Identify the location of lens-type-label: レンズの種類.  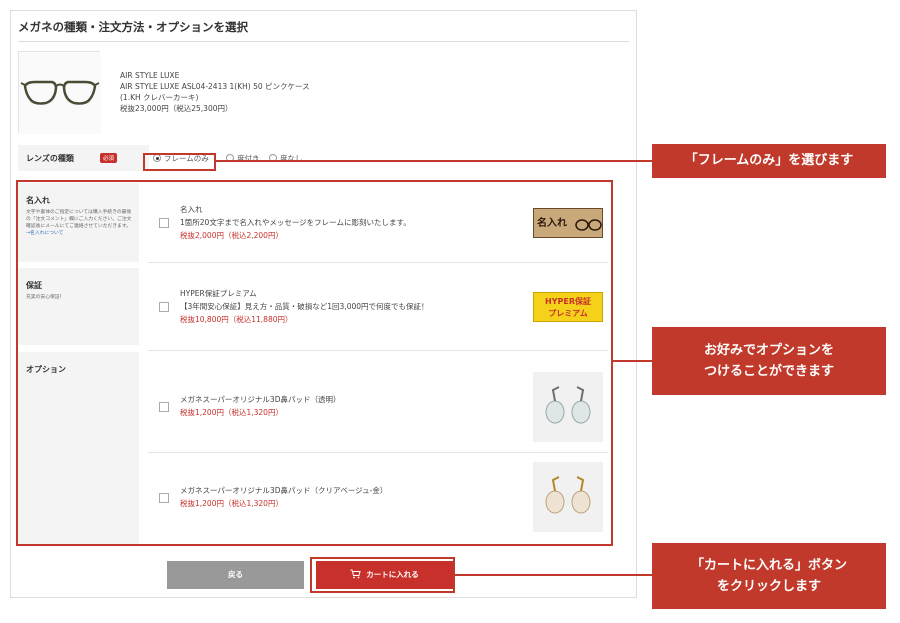
(50, 158).